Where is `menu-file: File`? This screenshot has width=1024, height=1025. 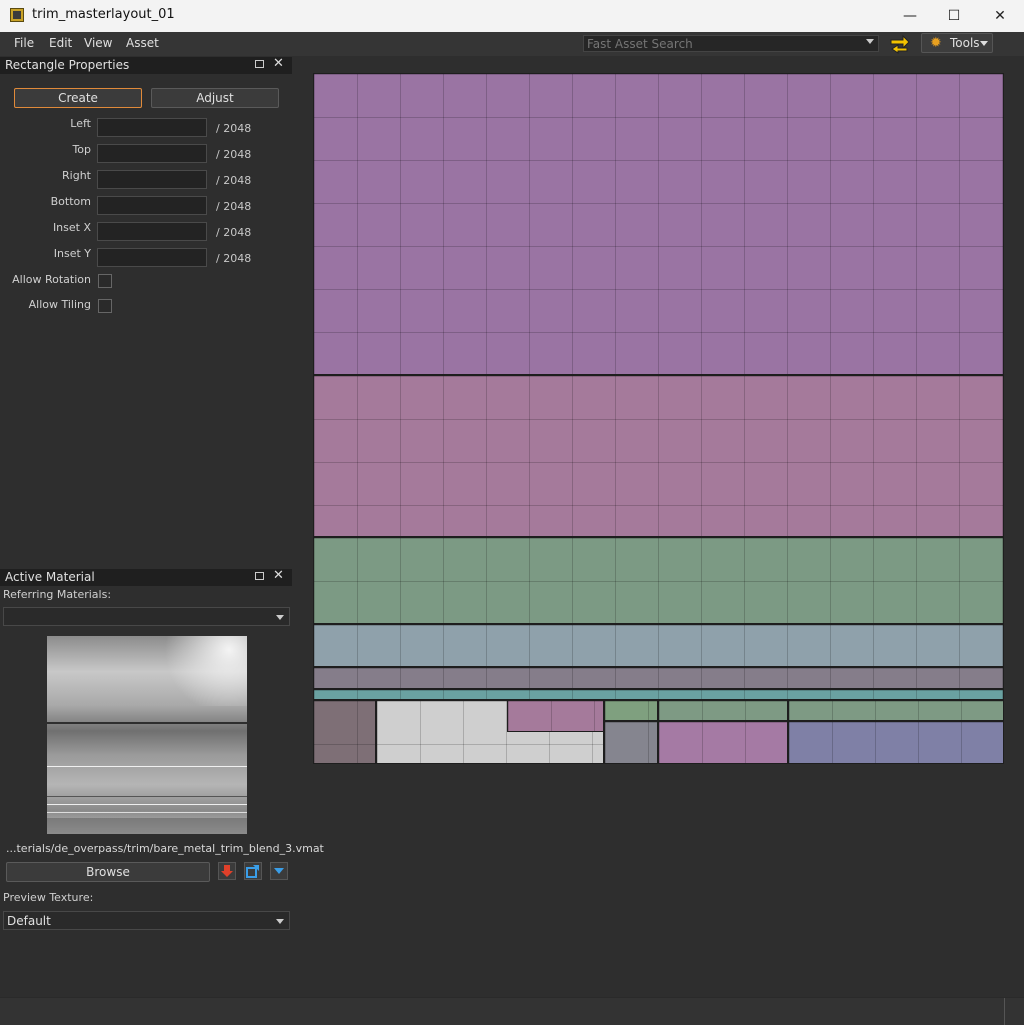 menu-file: File is located at coordinates (24, 43).